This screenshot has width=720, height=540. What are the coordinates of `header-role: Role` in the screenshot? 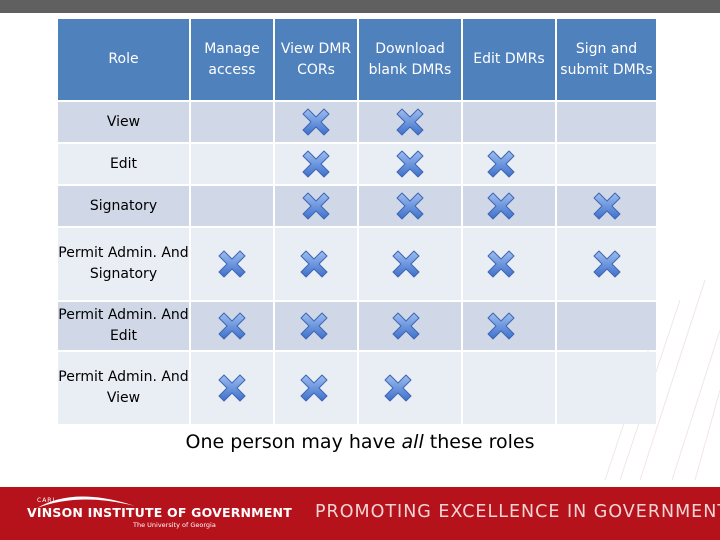 It's located at (123, 59).